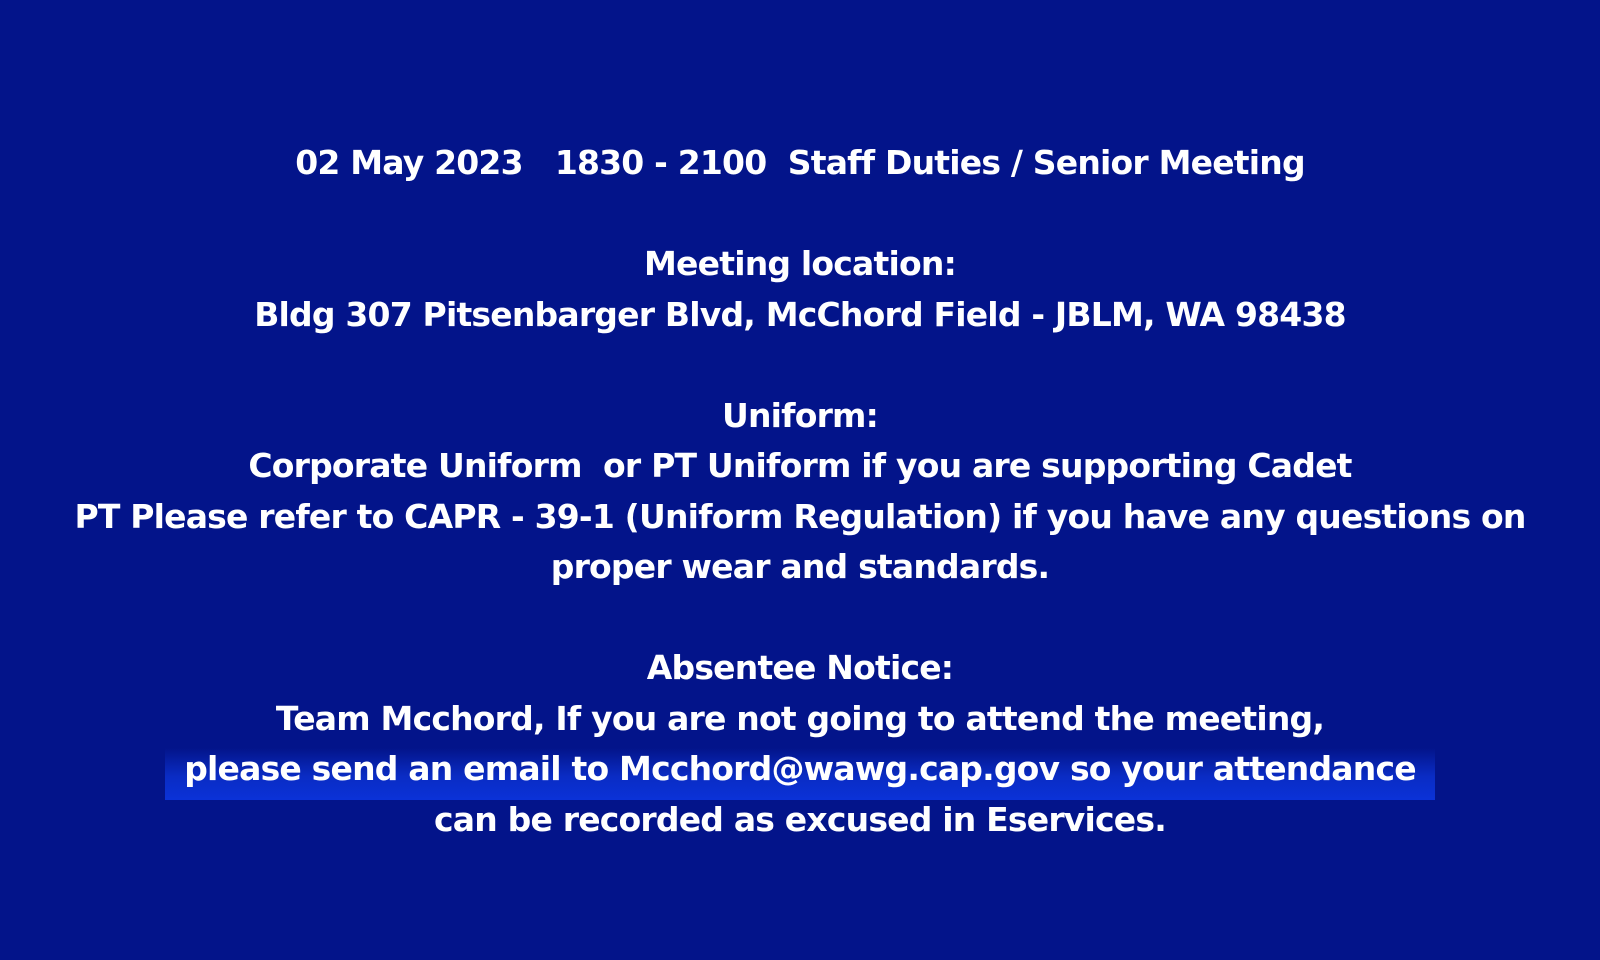 The width and height of the screenshot is (1600, 960). What do you see at coordinates (800, 415) in the screenshot?
I see `uniform-heading: Uniform:` at bounding box center [800, 415].